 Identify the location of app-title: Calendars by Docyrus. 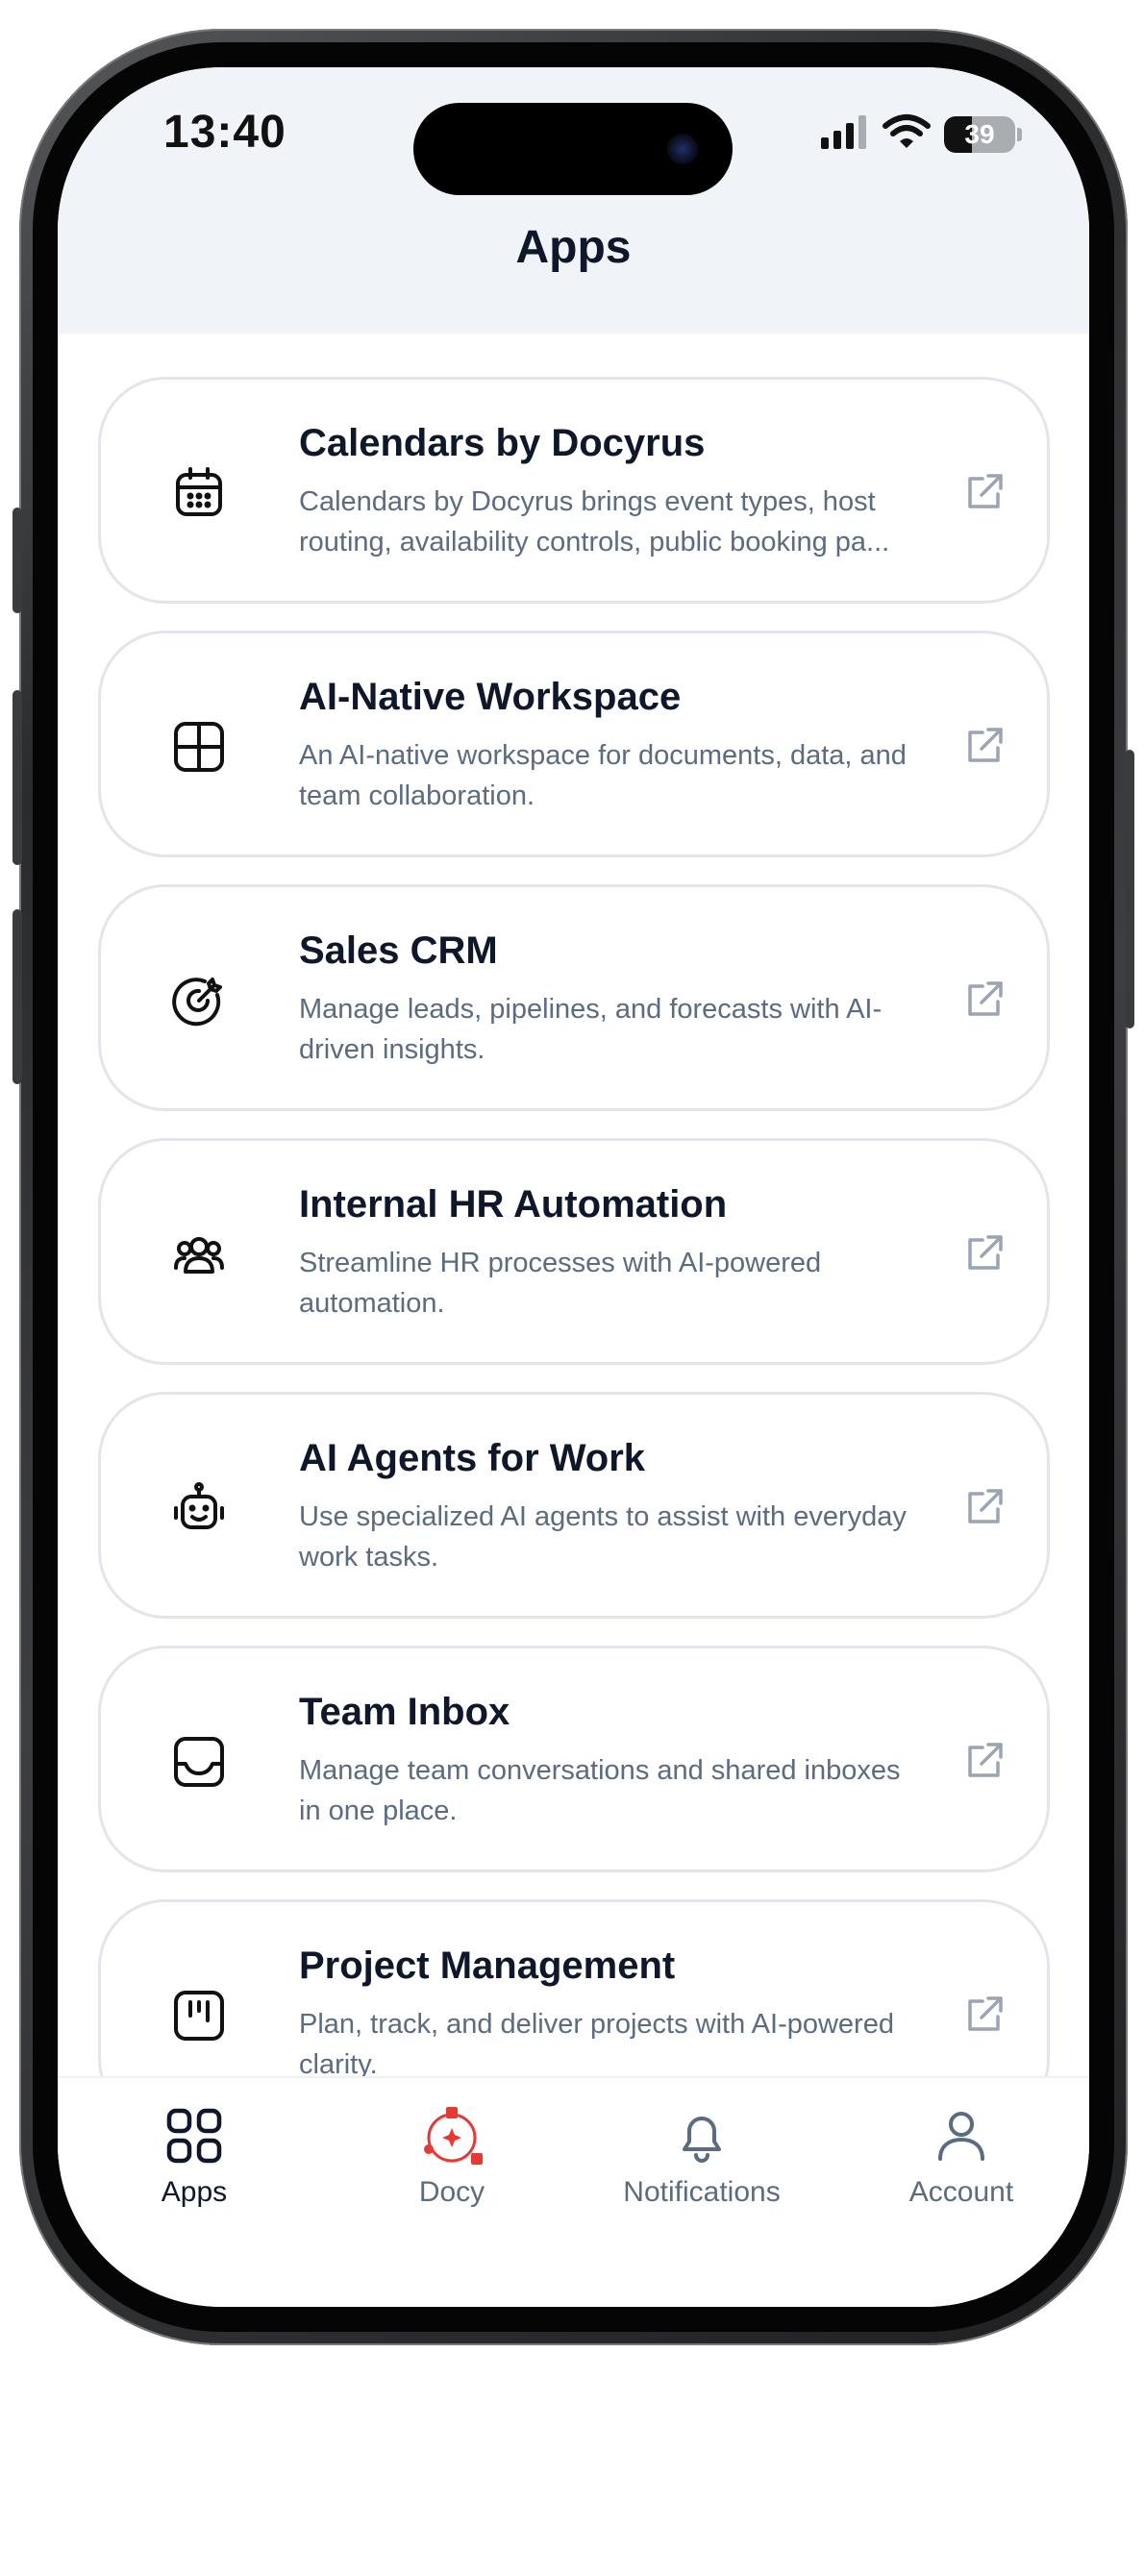
(503, 443).